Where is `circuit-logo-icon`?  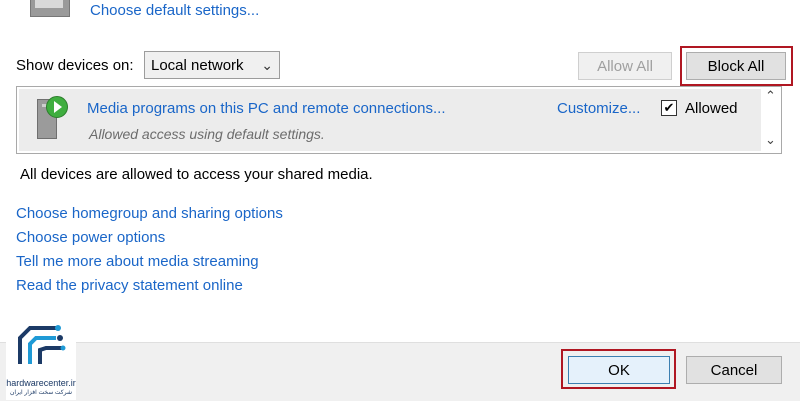 circuit-logo-icon is located at coordinates (42, 344).